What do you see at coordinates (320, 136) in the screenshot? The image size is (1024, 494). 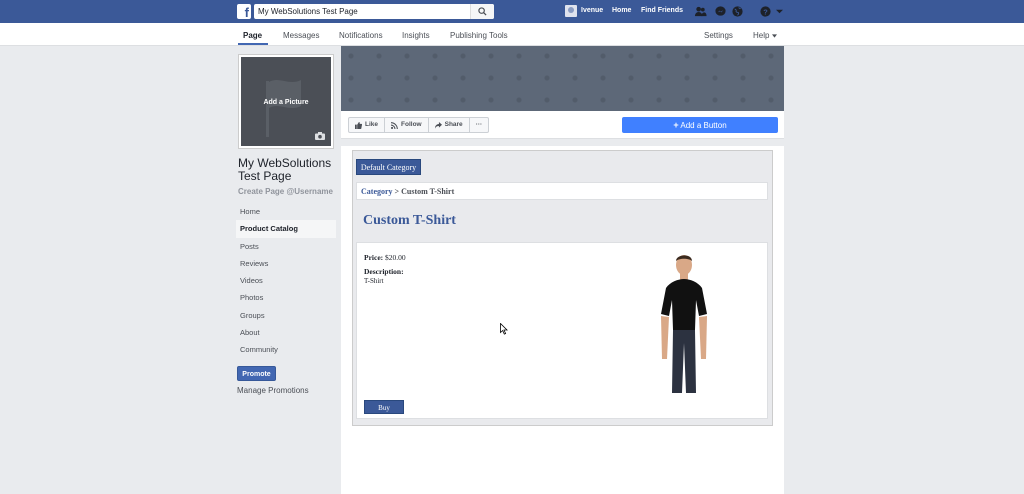 I see `camera-icon` at bounding box center [320, 136].